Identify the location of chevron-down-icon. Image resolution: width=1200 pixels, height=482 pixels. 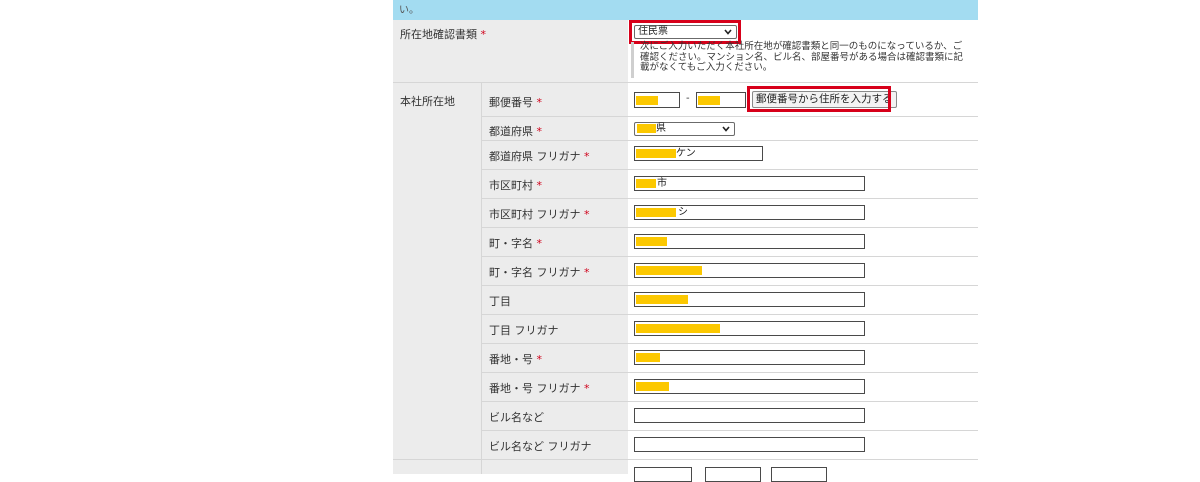
(726, 129).